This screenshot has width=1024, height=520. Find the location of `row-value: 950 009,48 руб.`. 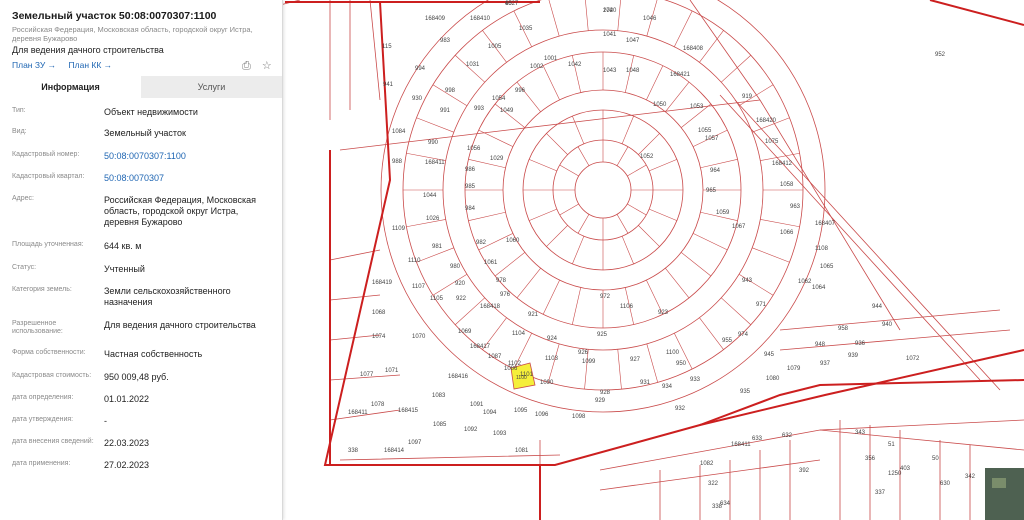

row-value: 950 009,48 руб. is located at coordinates (136, 377).